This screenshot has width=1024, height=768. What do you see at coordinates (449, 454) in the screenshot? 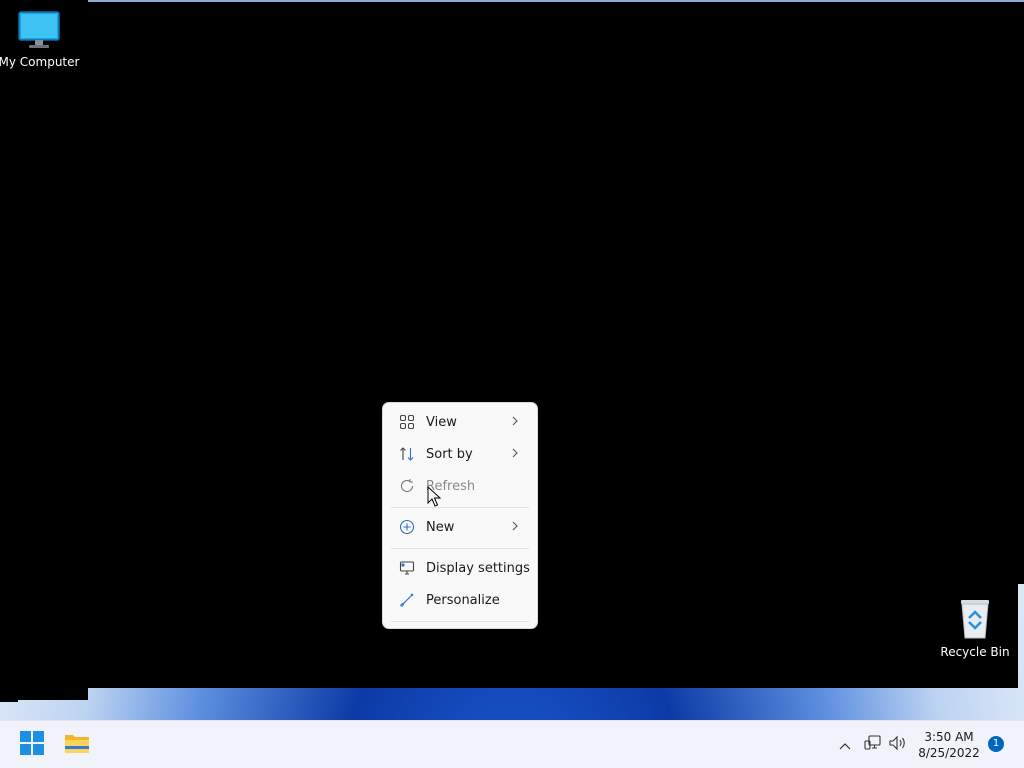
I see `menu-item-label: Sort by` at bounding box center [449, 454].